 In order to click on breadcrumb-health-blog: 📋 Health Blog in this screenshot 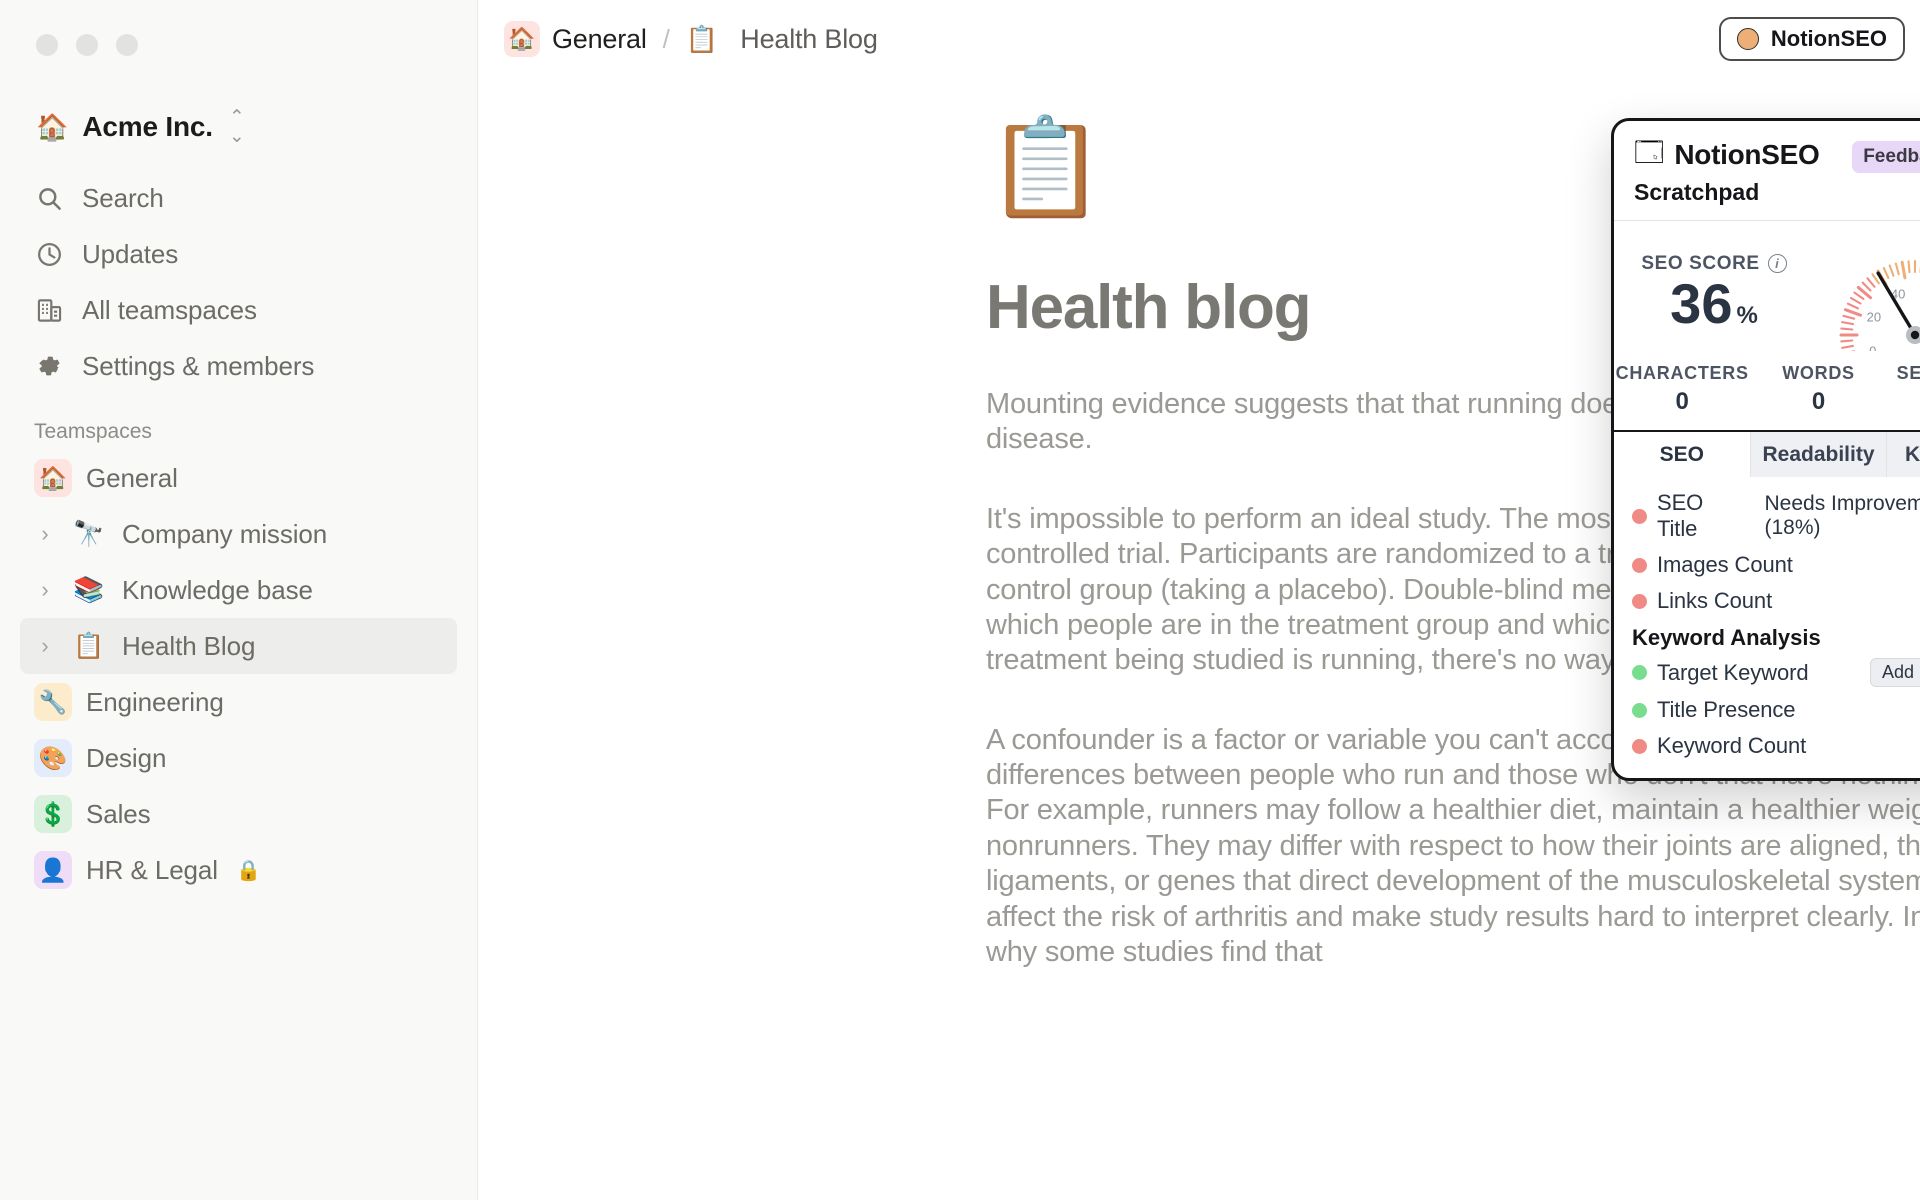, I will do `click(782, 39)`.